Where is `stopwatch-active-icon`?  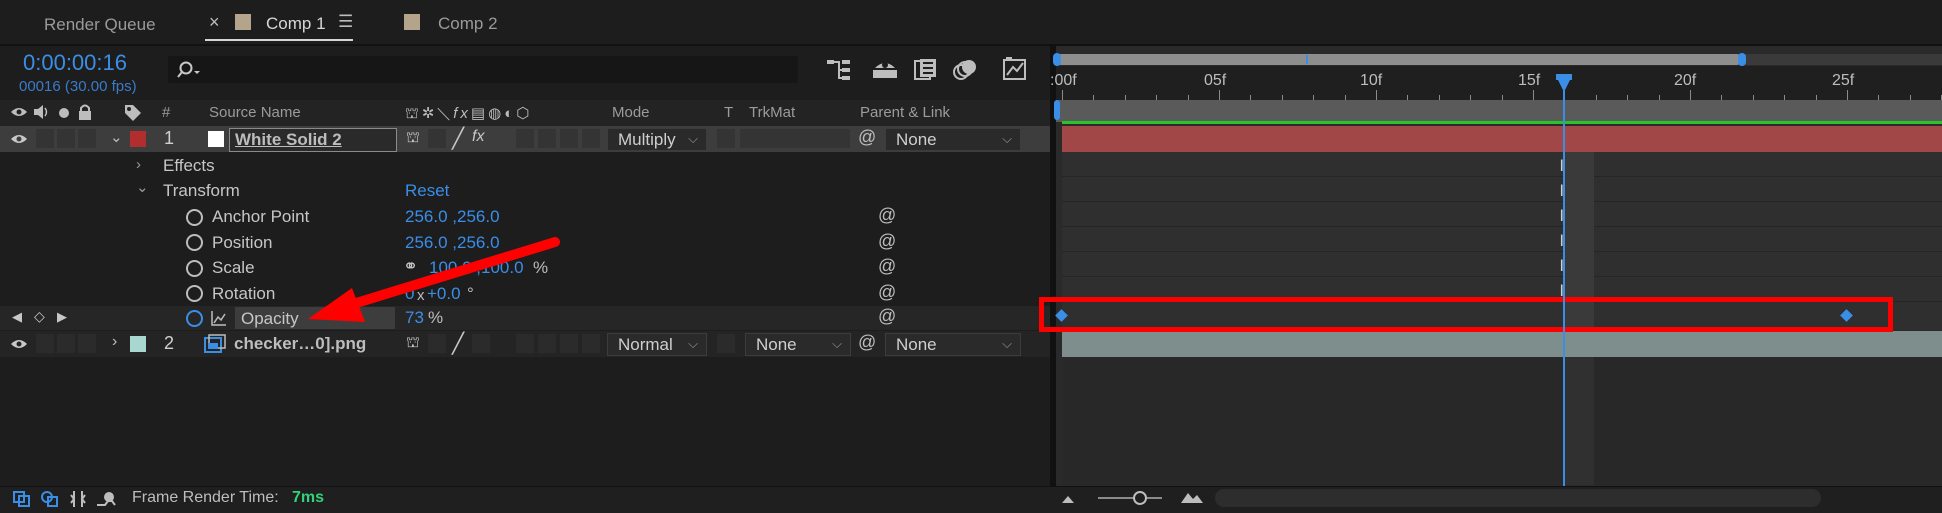 stopwatch-active-icon is located at coordinates (194, 318).